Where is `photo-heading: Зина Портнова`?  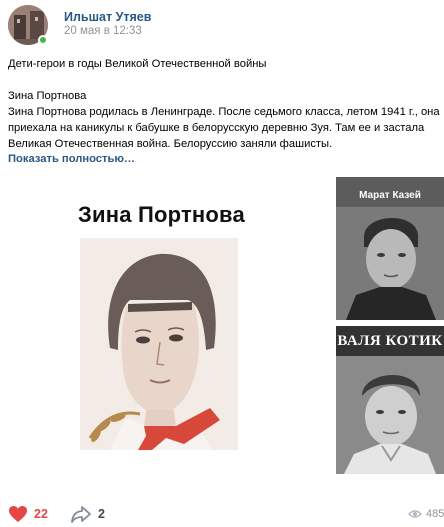 photo-heading: Зина Портнова is located at coordinates (161, 214).